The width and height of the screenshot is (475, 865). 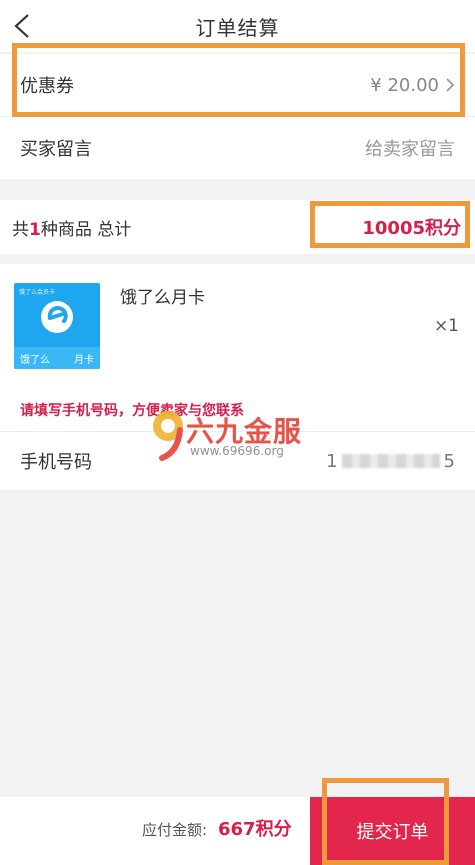 I want to click on item-count: 1, so click(x=35, y=229).